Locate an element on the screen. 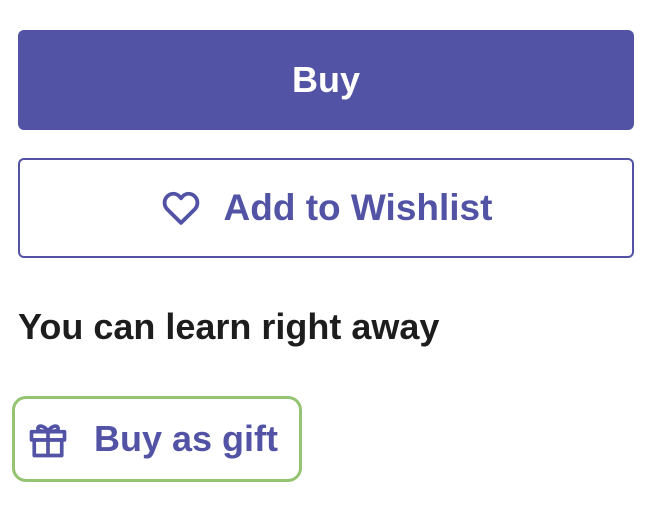 The image size is (654, 512). buy-as-gift-label: Buy as gift is located at coordinates (186, 438).